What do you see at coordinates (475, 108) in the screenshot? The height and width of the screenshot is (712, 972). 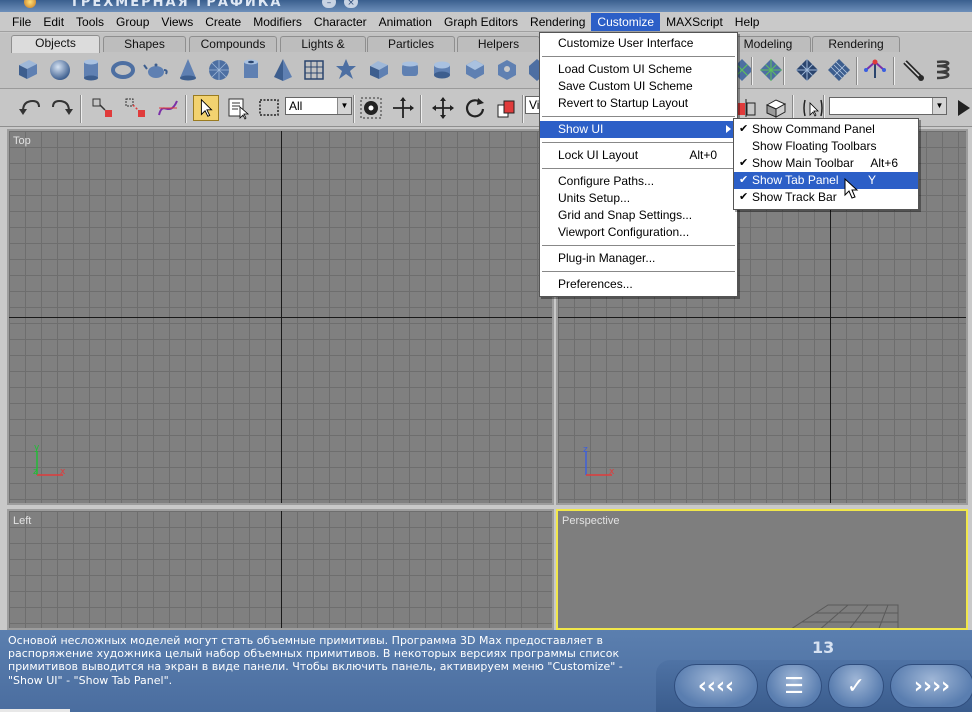 I see `select-and-rotate-icon` at bounding box center [475, 108].